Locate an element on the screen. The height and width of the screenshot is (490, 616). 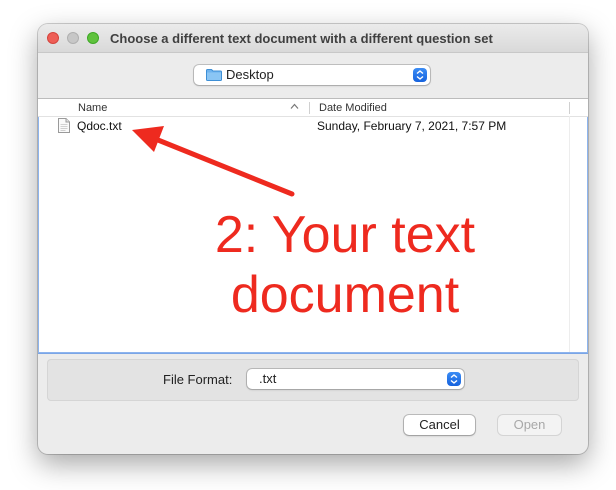
location-popup-button: Desktop is located at coordinates (312, 75).